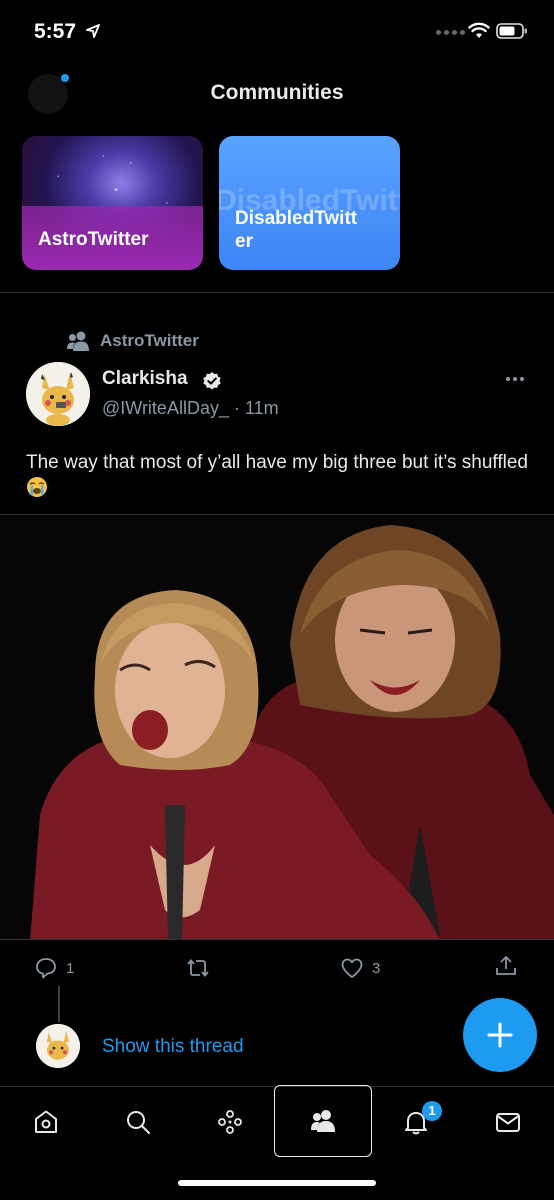  Describe the element at coordinates (78, 341) in the screenshot. I see `community-icon` at that location.